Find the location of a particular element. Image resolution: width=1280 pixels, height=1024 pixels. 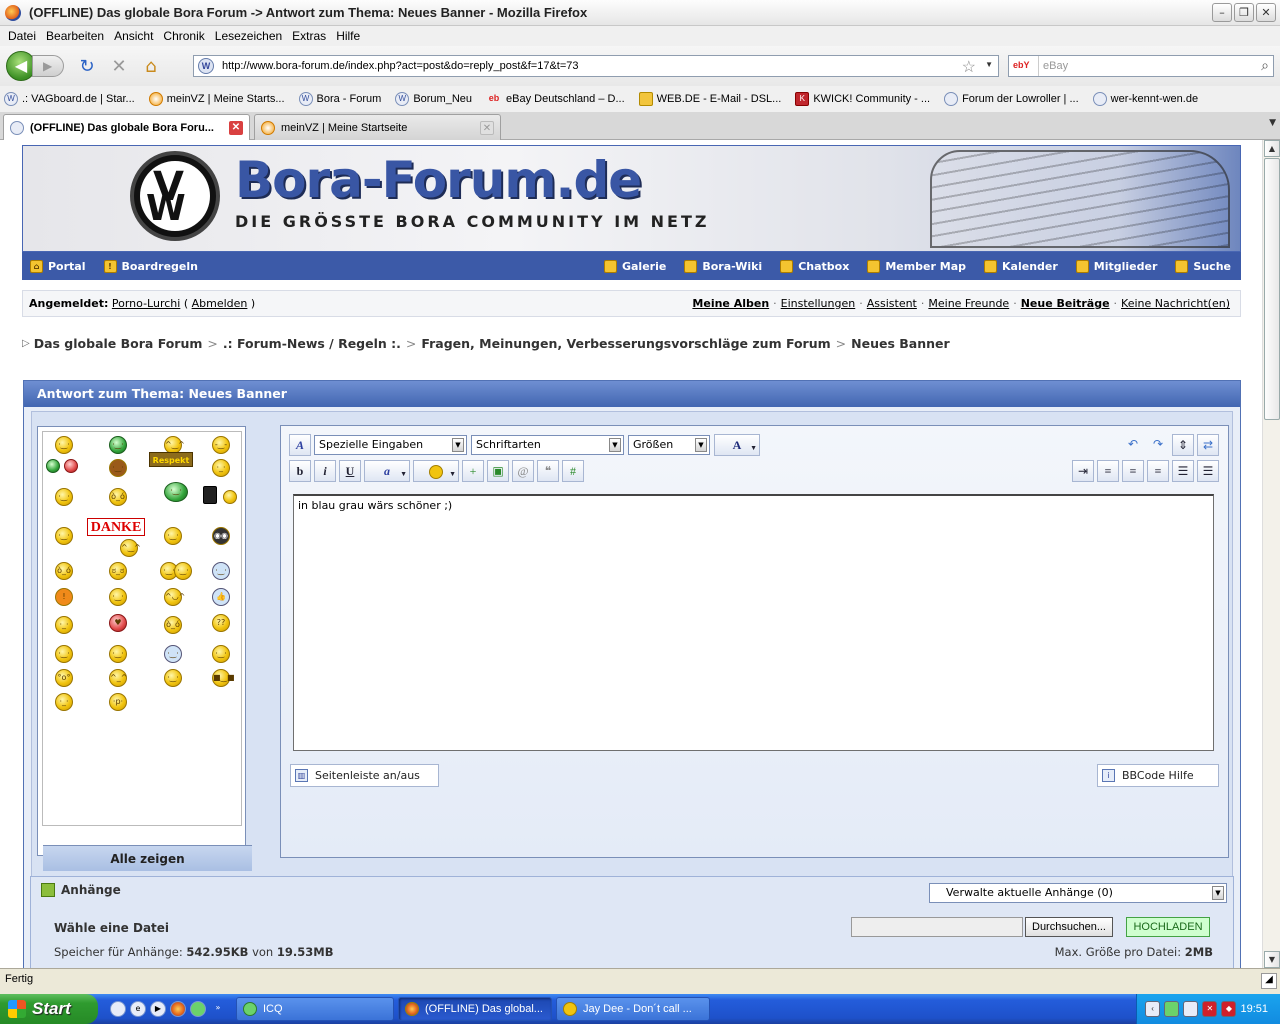

resize-grip-icon: ◢ is located at coordinates (1269, 981).